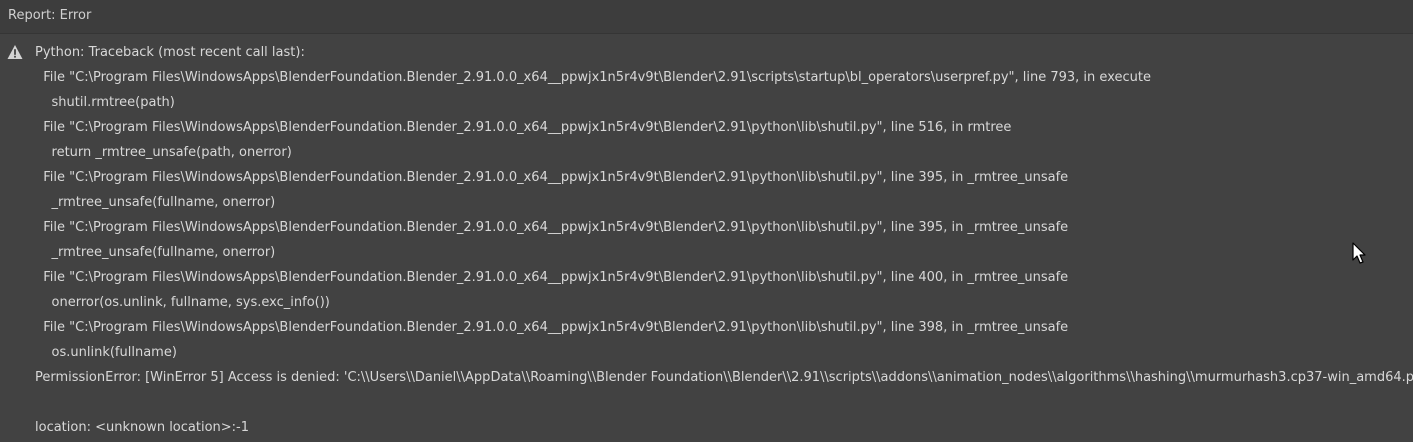 Image resolution: width=1413 pixels, height=442 pixels. I want to click on report-line: shutil.rmtree(path), so click(105, 102).